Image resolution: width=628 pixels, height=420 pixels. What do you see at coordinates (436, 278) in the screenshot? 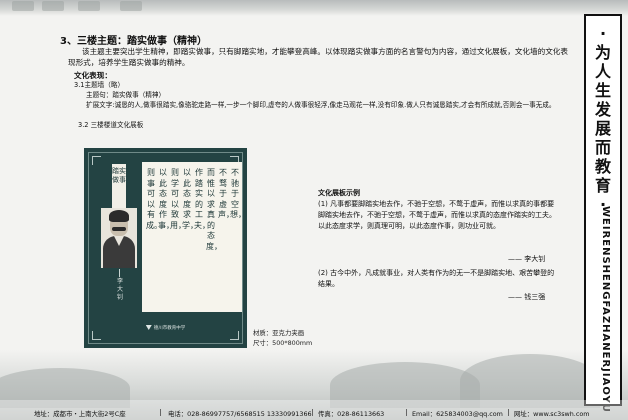
I see `example-quote-2: (2) 古今中外，凡成就事业，对人类有作为的无一不是脚踏实地、艰苦攀登的结果。` at bounding box center [436, 278].